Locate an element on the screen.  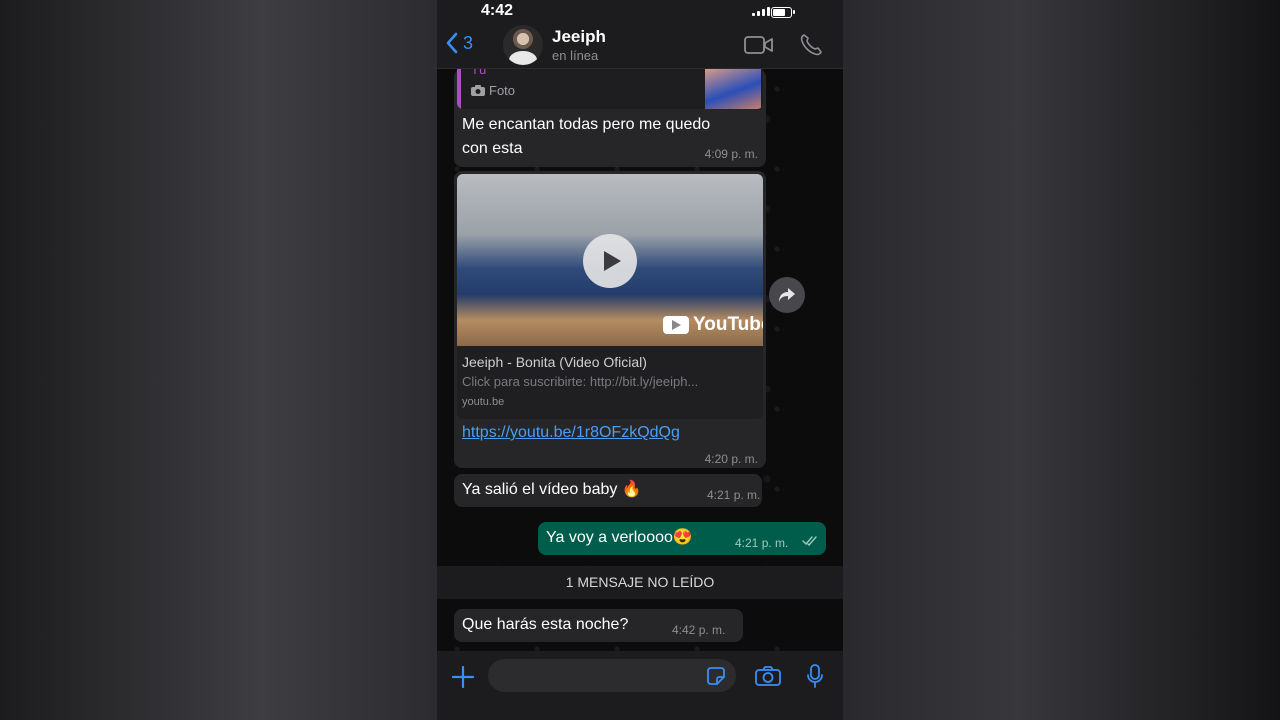
quote-photo-thumbnail is located at coordinates (733, 89).